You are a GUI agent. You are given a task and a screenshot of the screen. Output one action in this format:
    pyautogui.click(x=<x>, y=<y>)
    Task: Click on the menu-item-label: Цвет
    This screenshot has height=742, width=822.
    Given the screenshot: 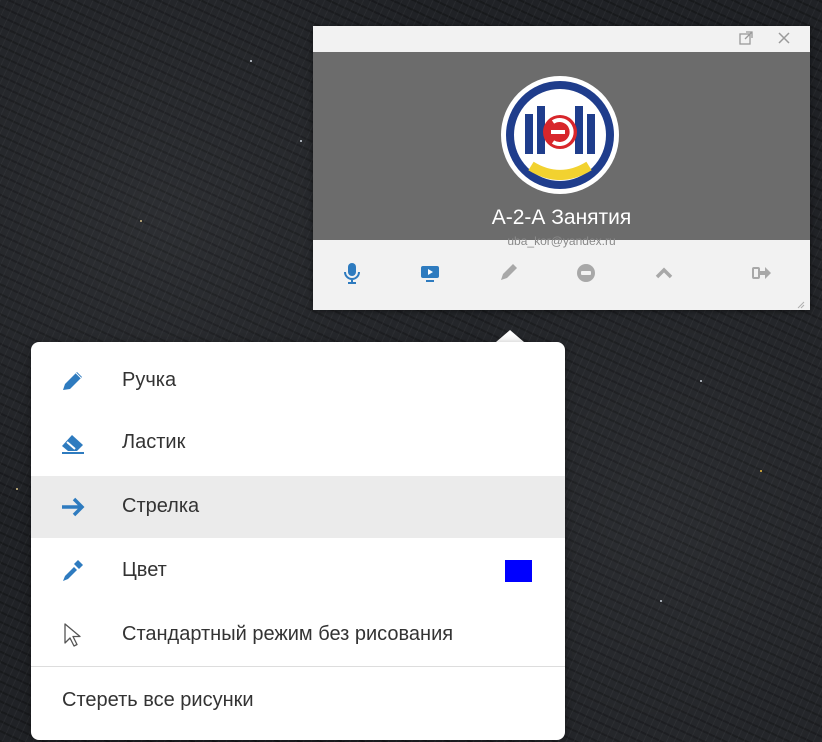 What is the action you would take?
    pyautogui.click(x=144, y=570)
    